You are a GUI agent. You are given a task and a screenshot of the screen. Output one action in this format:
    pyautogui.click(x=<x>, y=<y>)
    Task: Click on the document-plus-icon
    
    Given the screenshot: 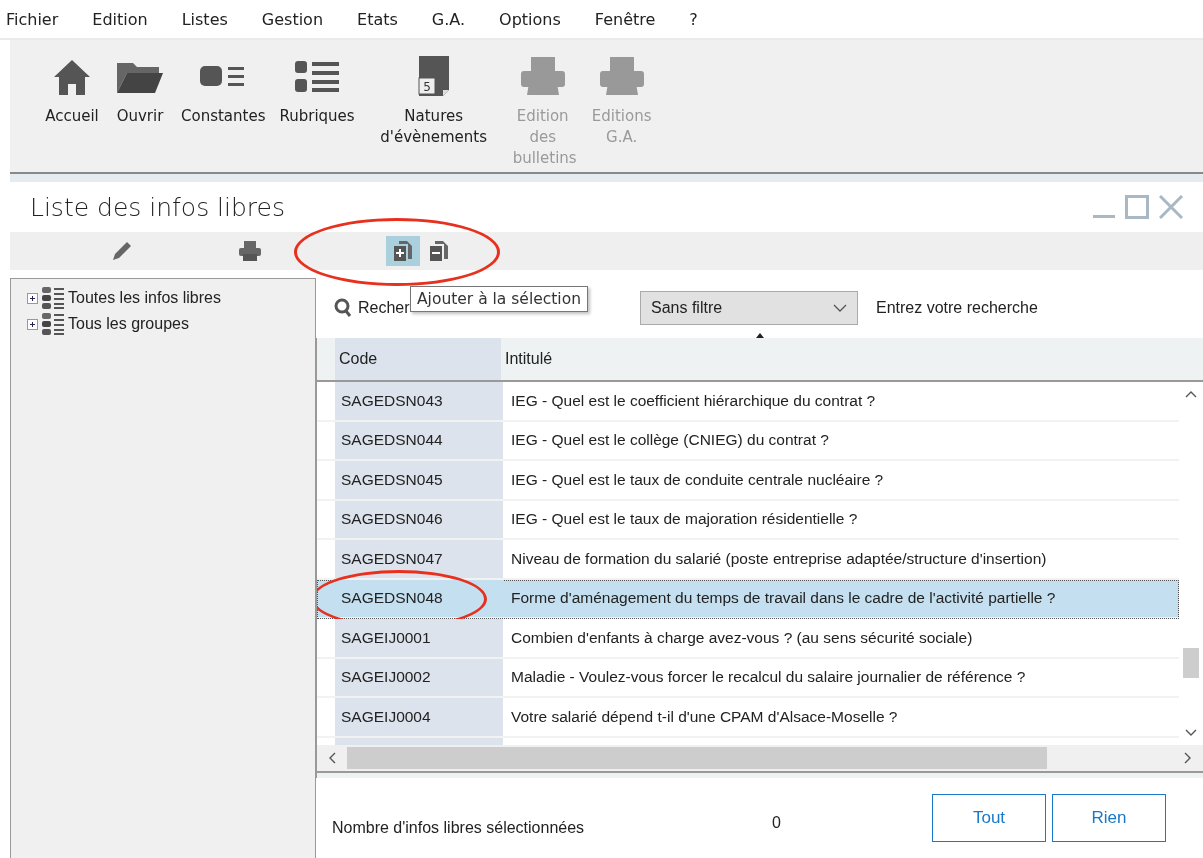 What is the action you would take?
    pyautogui.click(x=403, y=251)
    